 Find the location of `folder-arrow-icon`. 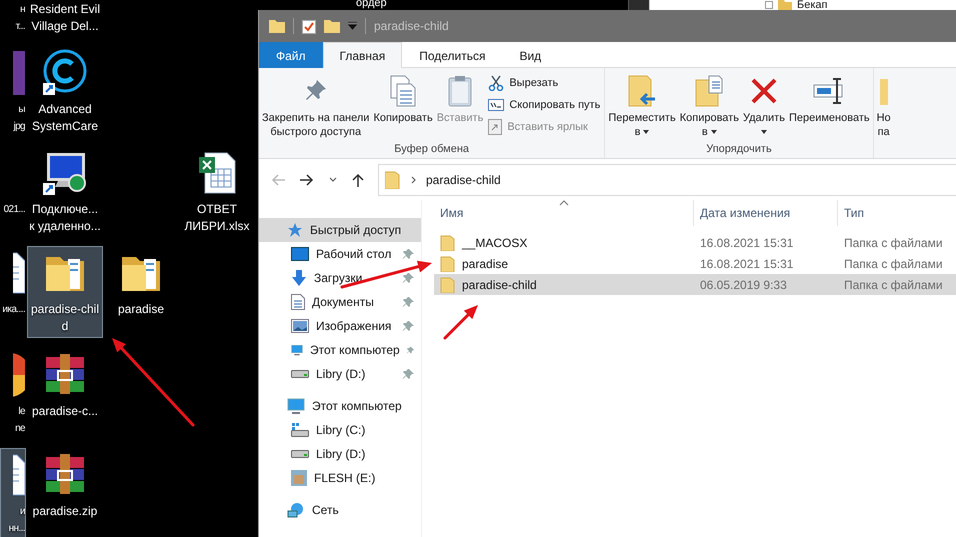

folder-arrow-icon is located at coordinates (642, 91).